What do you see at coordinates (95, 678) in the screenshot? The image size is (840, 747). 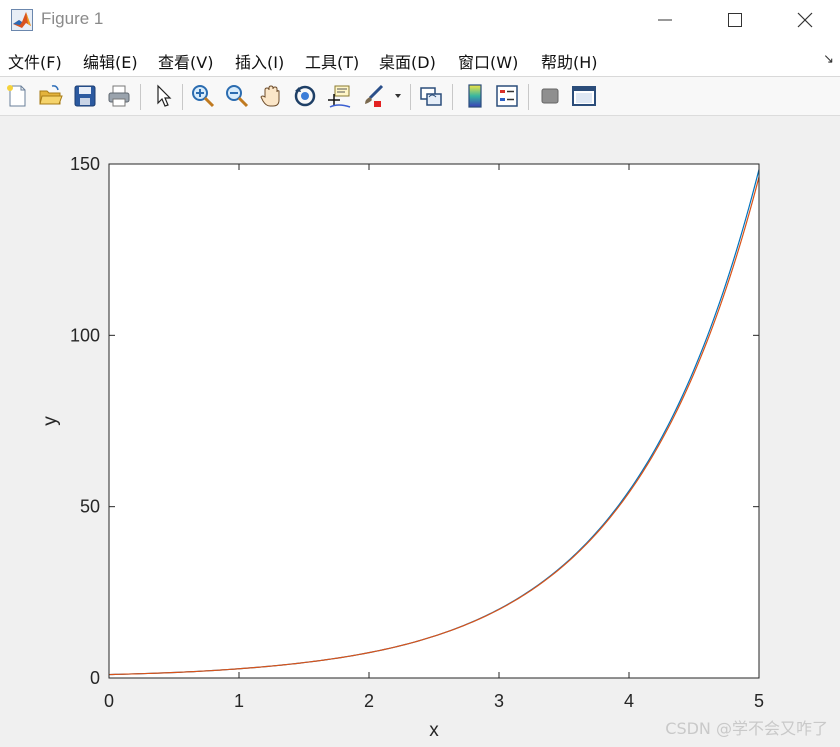 I see `y-tick-label: 0` at bounding box center [95, 678].